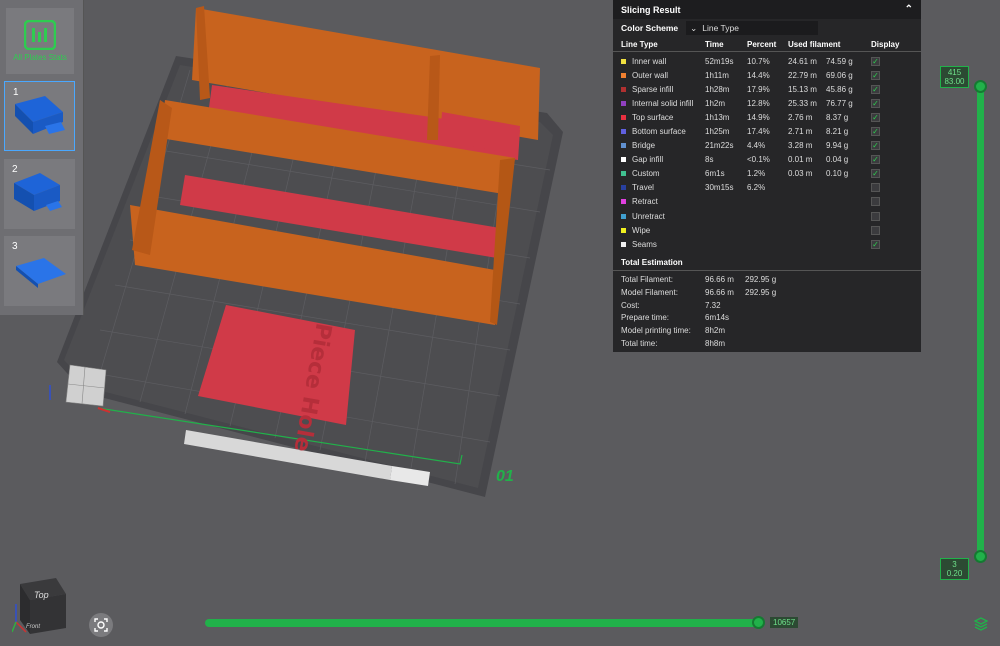 This screenshot has width=1000, height=646. Describe the element at coordinates (717, 132) in the screenshot. I see `line-time: 1h25m` at that location.